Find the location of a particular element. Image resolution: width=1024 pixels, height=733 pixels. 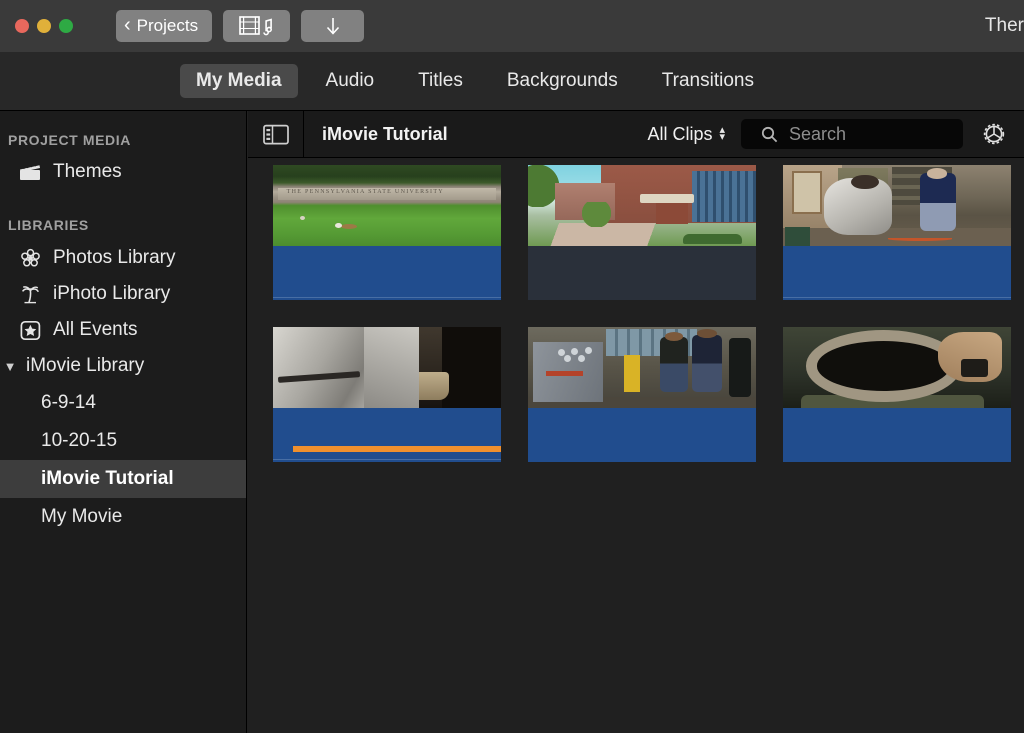

section-header-libraries: LIBRARIES is located at coordinates (48, 225).